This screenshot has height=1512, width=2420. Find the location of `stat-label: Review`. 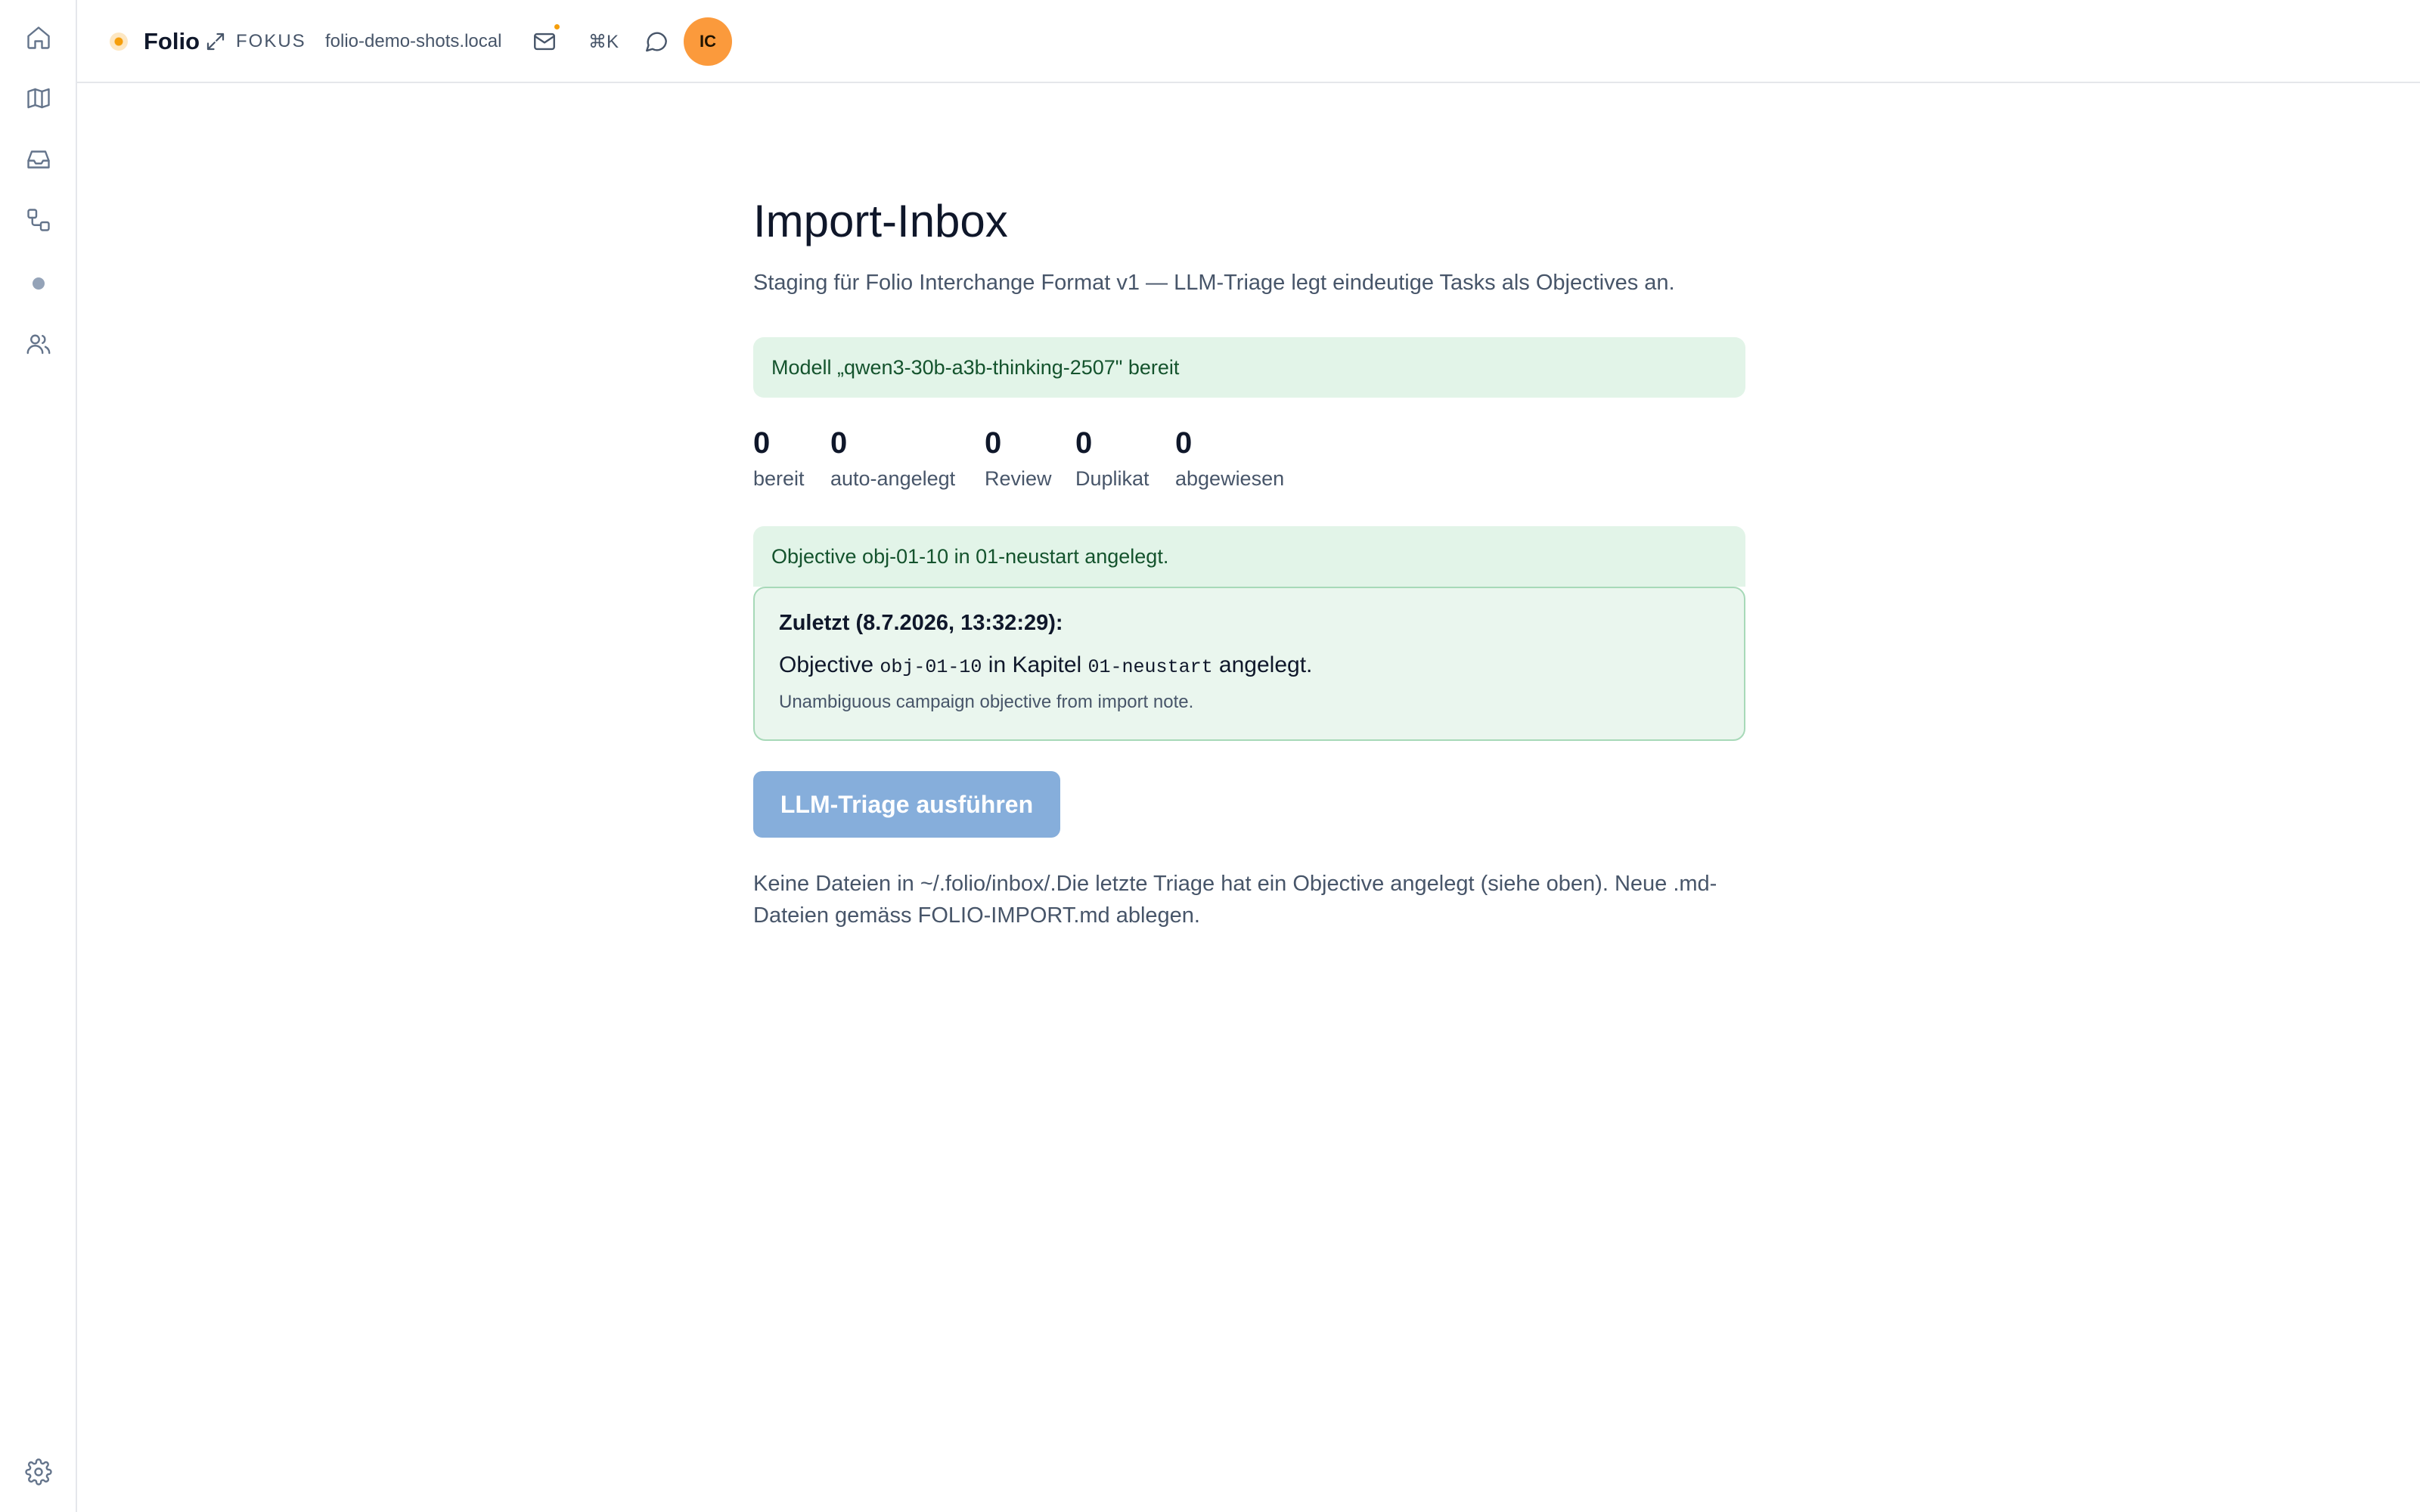

stat-label: Review is located at coordinates (1018, 478).